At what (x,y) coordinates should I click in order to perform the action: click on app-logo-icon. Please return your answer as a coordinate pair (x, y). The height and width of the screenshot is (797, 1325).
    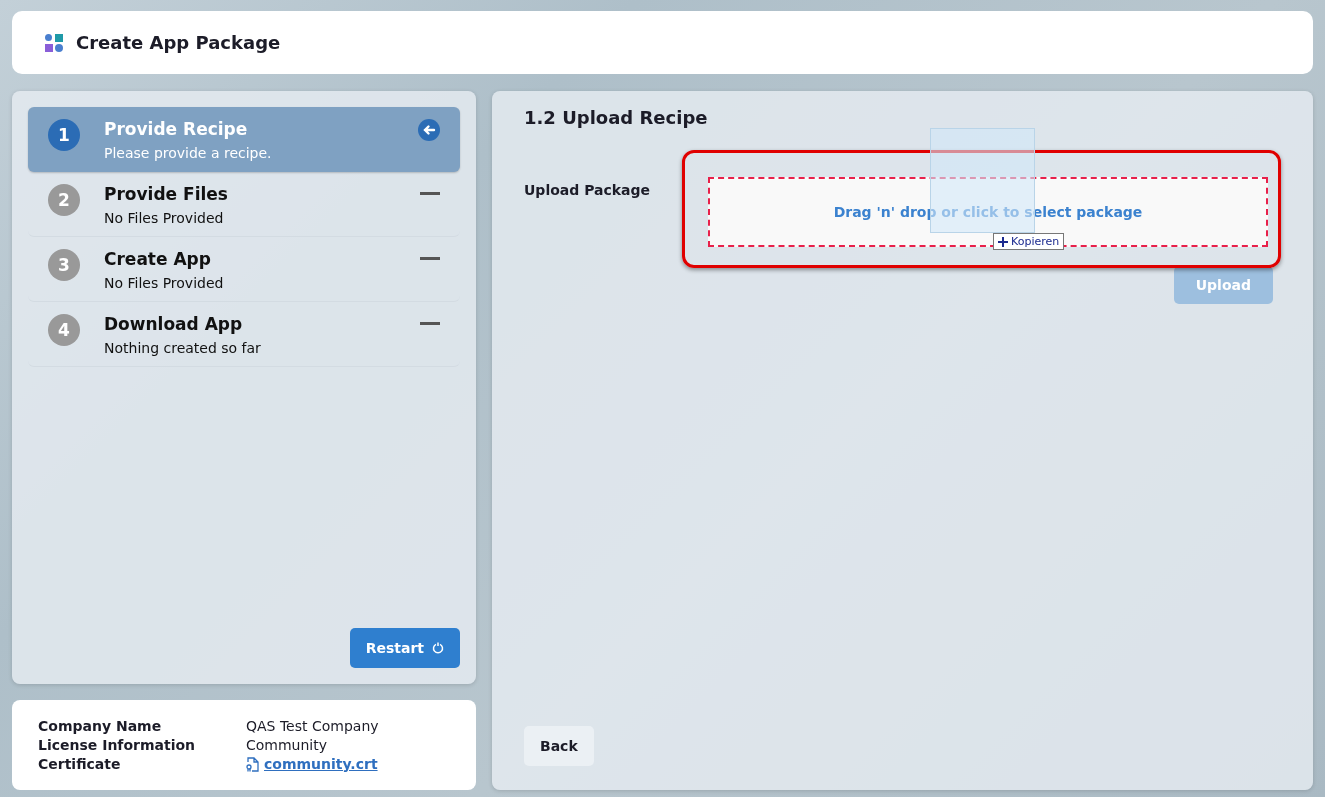
    Looking at the image, I should click on (54, 42).